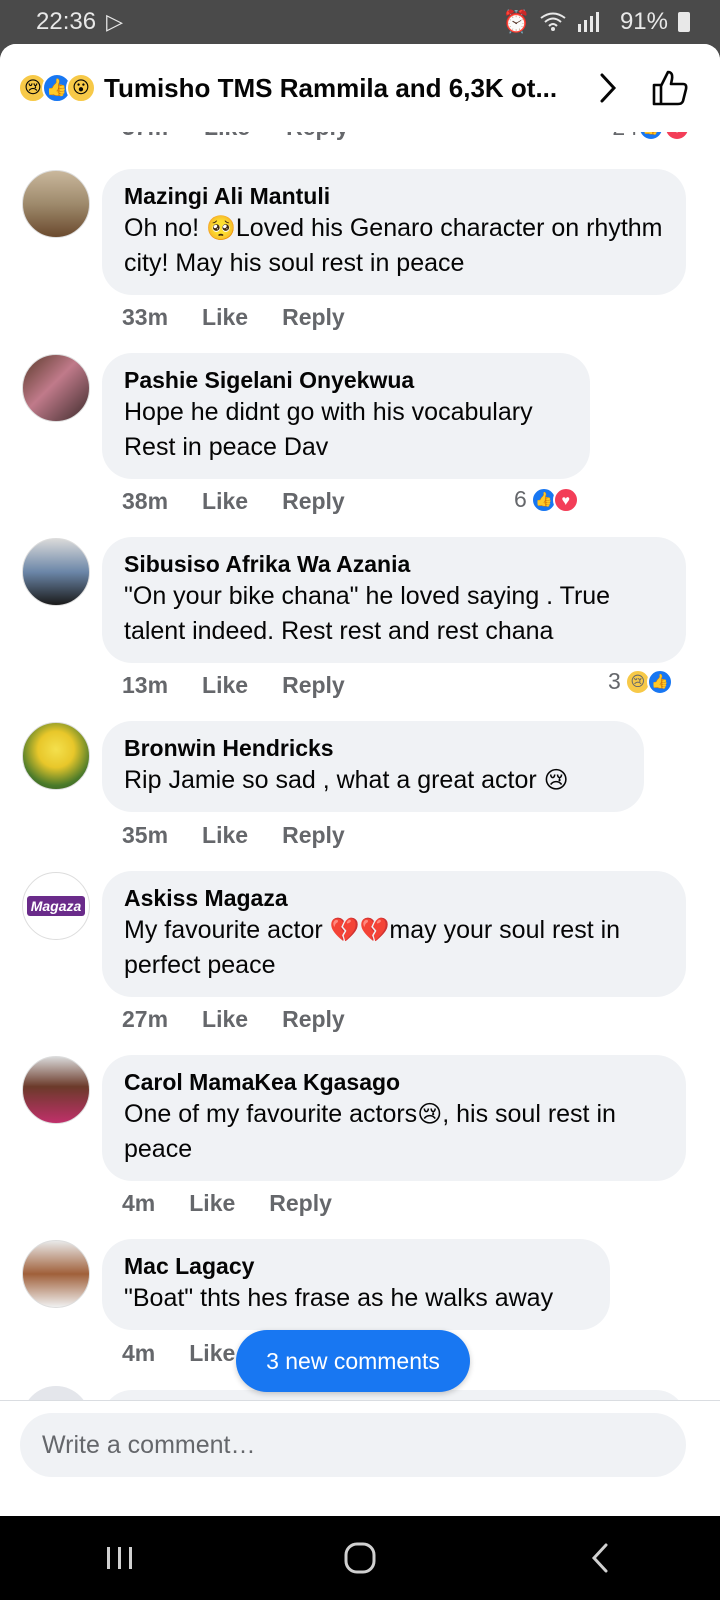  What do you see at coordinates (625, 136) in the screenshot?
I see `reaction-count-number: 24` at bounding box center [625, 136].